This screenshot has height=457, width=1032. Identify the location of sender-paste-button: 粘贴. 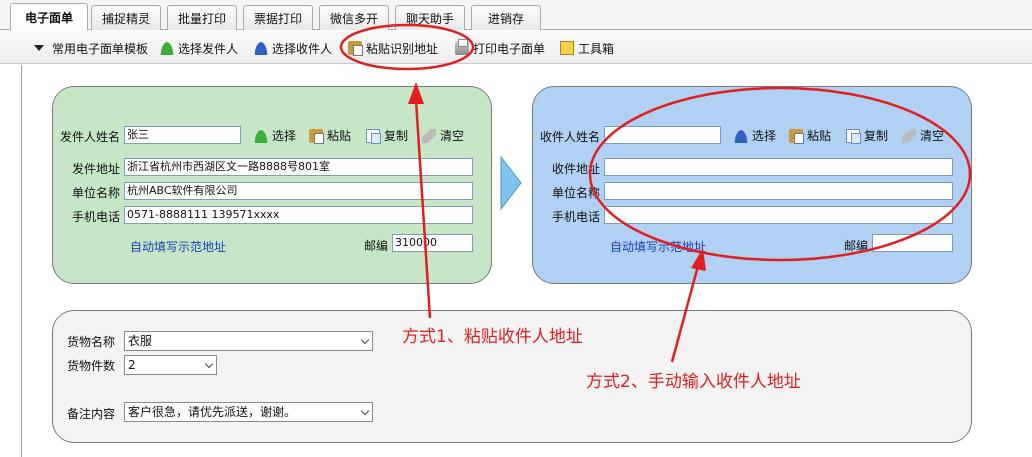
(330, 135).